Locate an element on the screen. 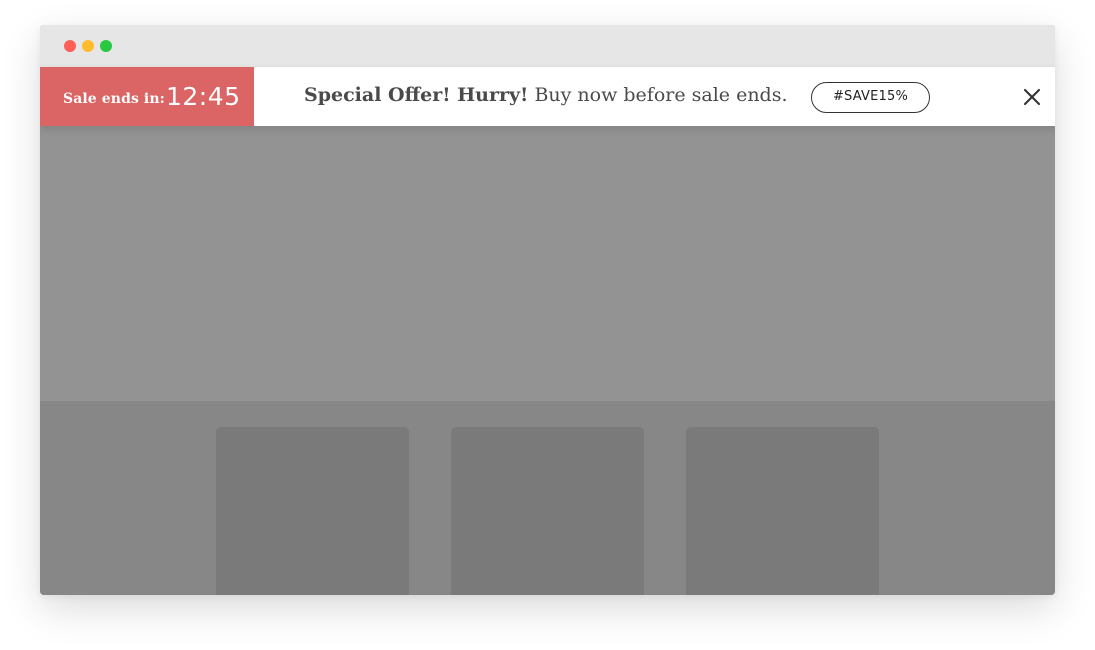 The height and width of the screenshot is (650, 1095). offer-headline: Special Offer! Hurry! is located at coordinates (416, 95).